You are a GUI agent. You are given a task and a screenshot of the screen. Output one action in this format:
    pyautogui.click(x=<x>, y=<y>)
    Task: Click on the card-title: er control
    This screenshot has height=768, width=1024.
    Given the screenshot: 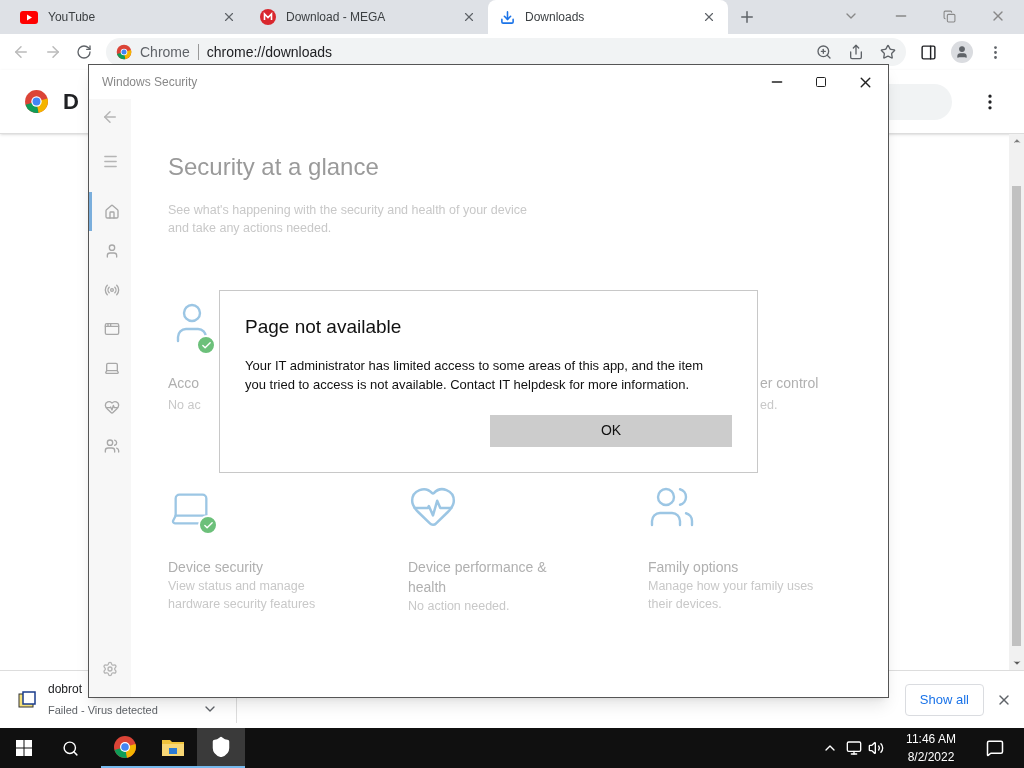 What is the action you would take?
    pyautogui.click(x=790, y=383)
    